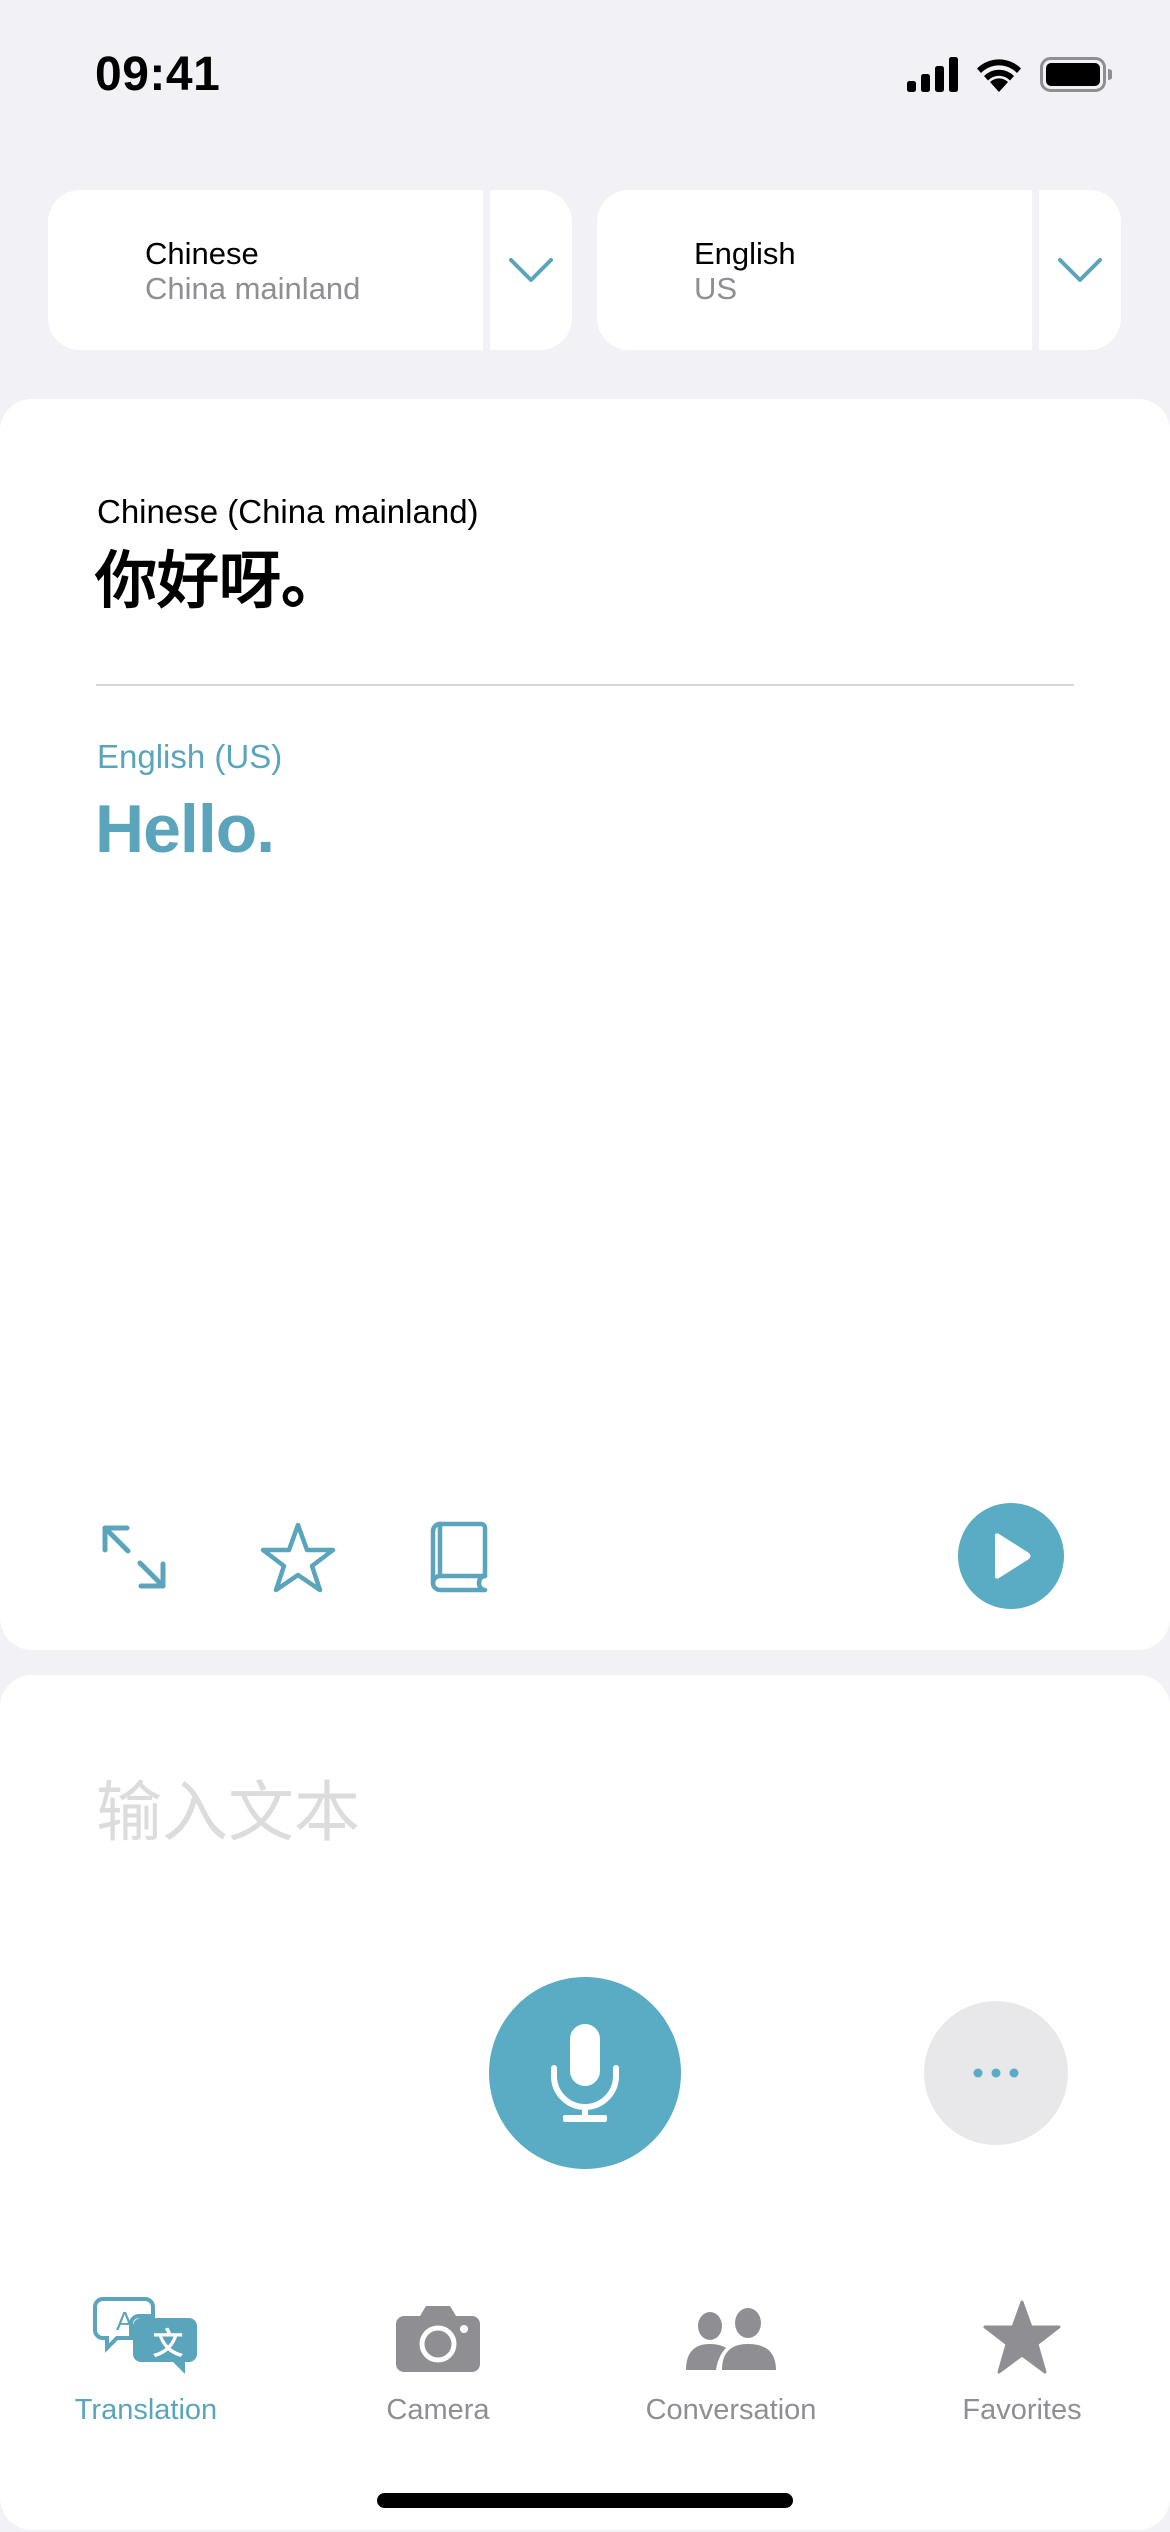 The height and width of the screenshot is (2532, 1170). I want to click on more-options-button, so click(996, 2073).